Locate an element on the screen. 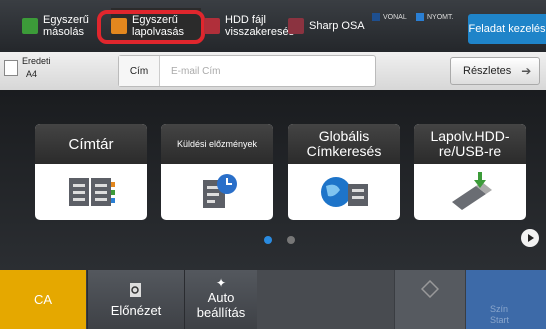 Image resolution: width=546 pixels, height=329 pixels. line-status-label: VONAL is located at coordinates (395, 17).